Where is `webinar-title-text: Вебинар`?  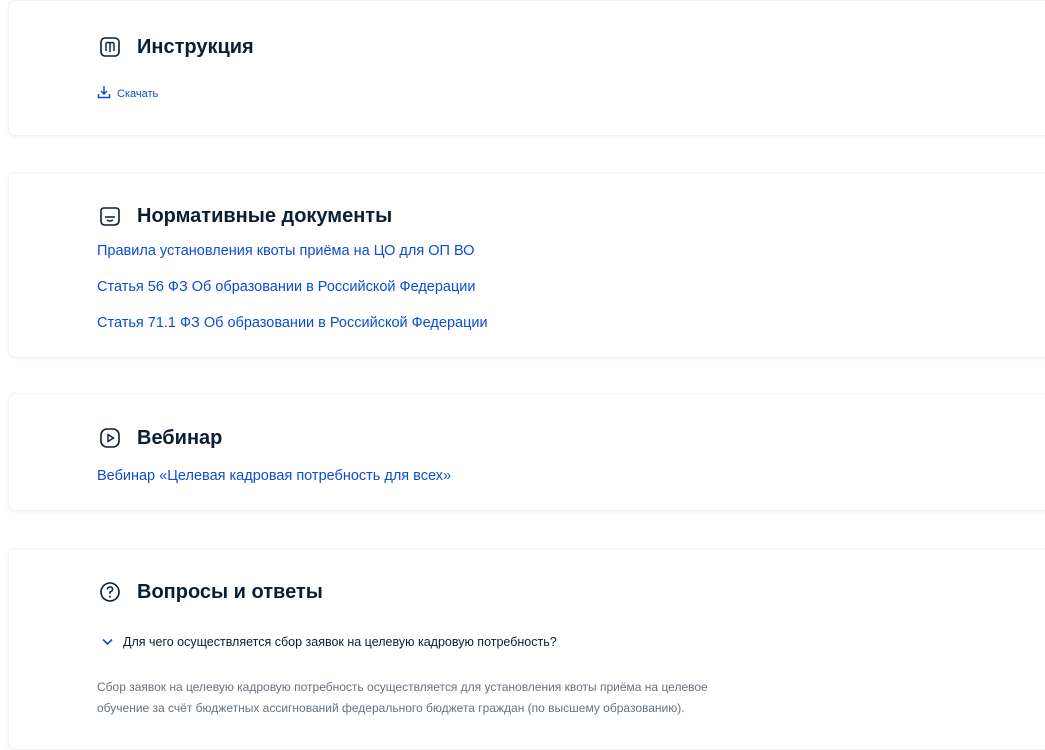 webinar-title-text: Вебинар is located at coordinates (180, 437).